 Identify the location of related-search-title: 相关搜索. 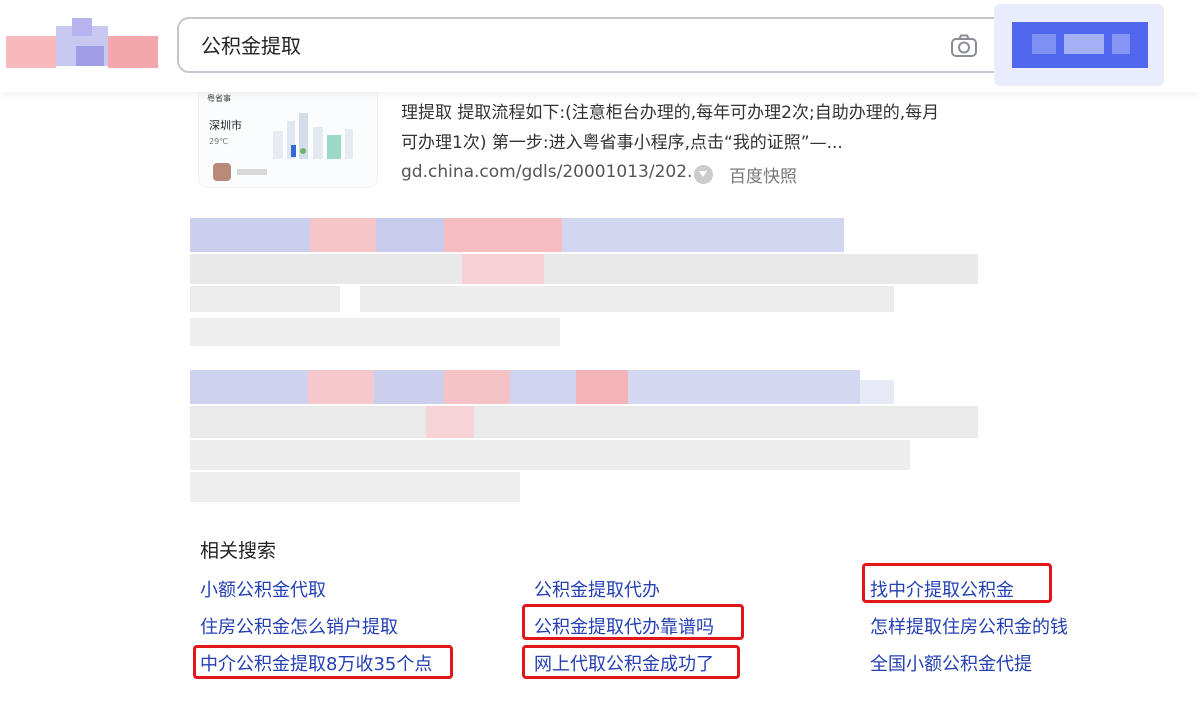
(238, 551).